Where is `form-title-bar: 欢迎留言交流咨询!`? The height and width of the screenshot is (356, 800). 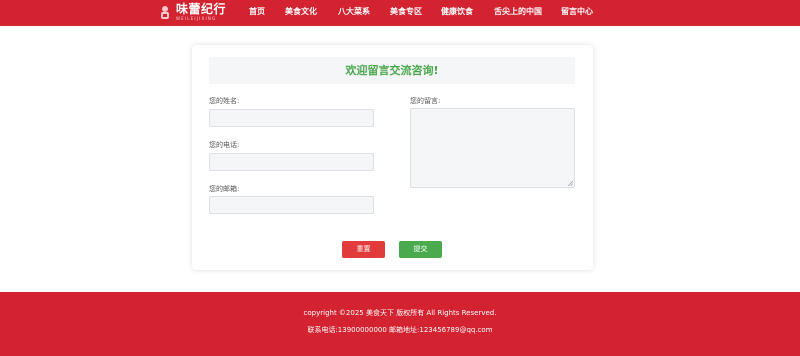
form-title-bar: 欢迎留言交流咨询! is located at coordinates (392, 70).